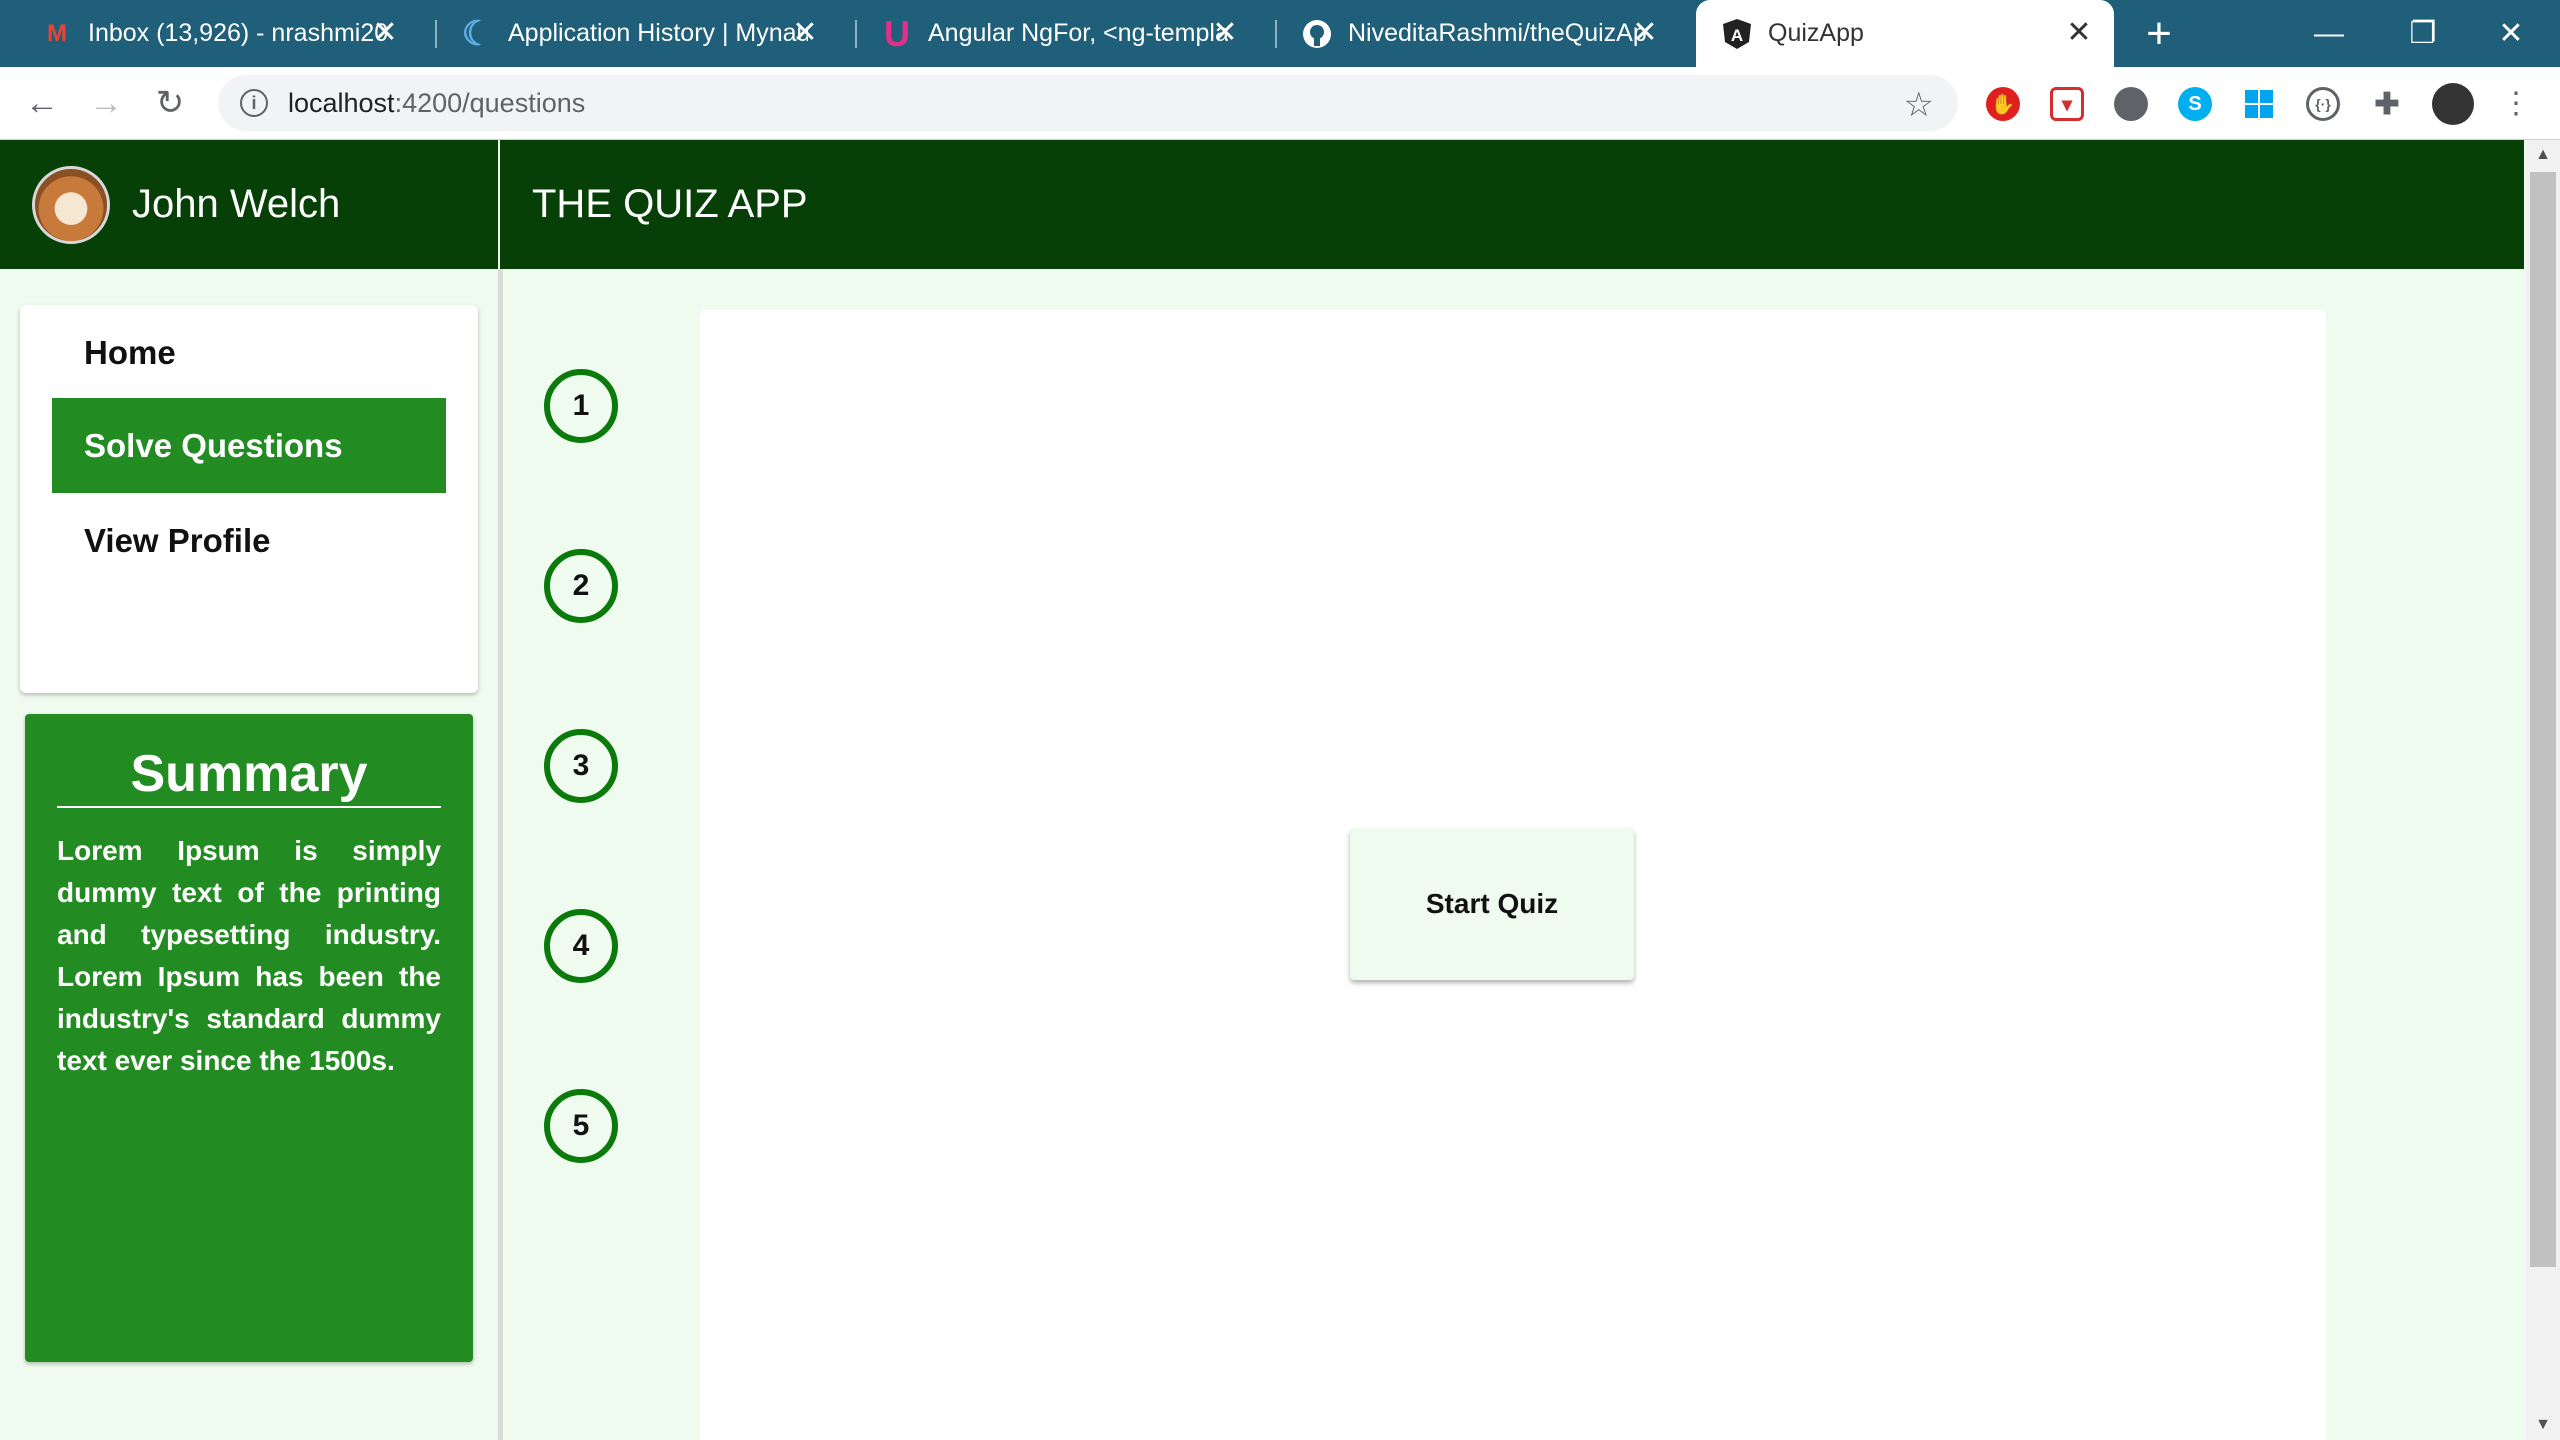 The height and width of the screenshot is (1440, 2560). I want to click on avatar, so click(71, 204).